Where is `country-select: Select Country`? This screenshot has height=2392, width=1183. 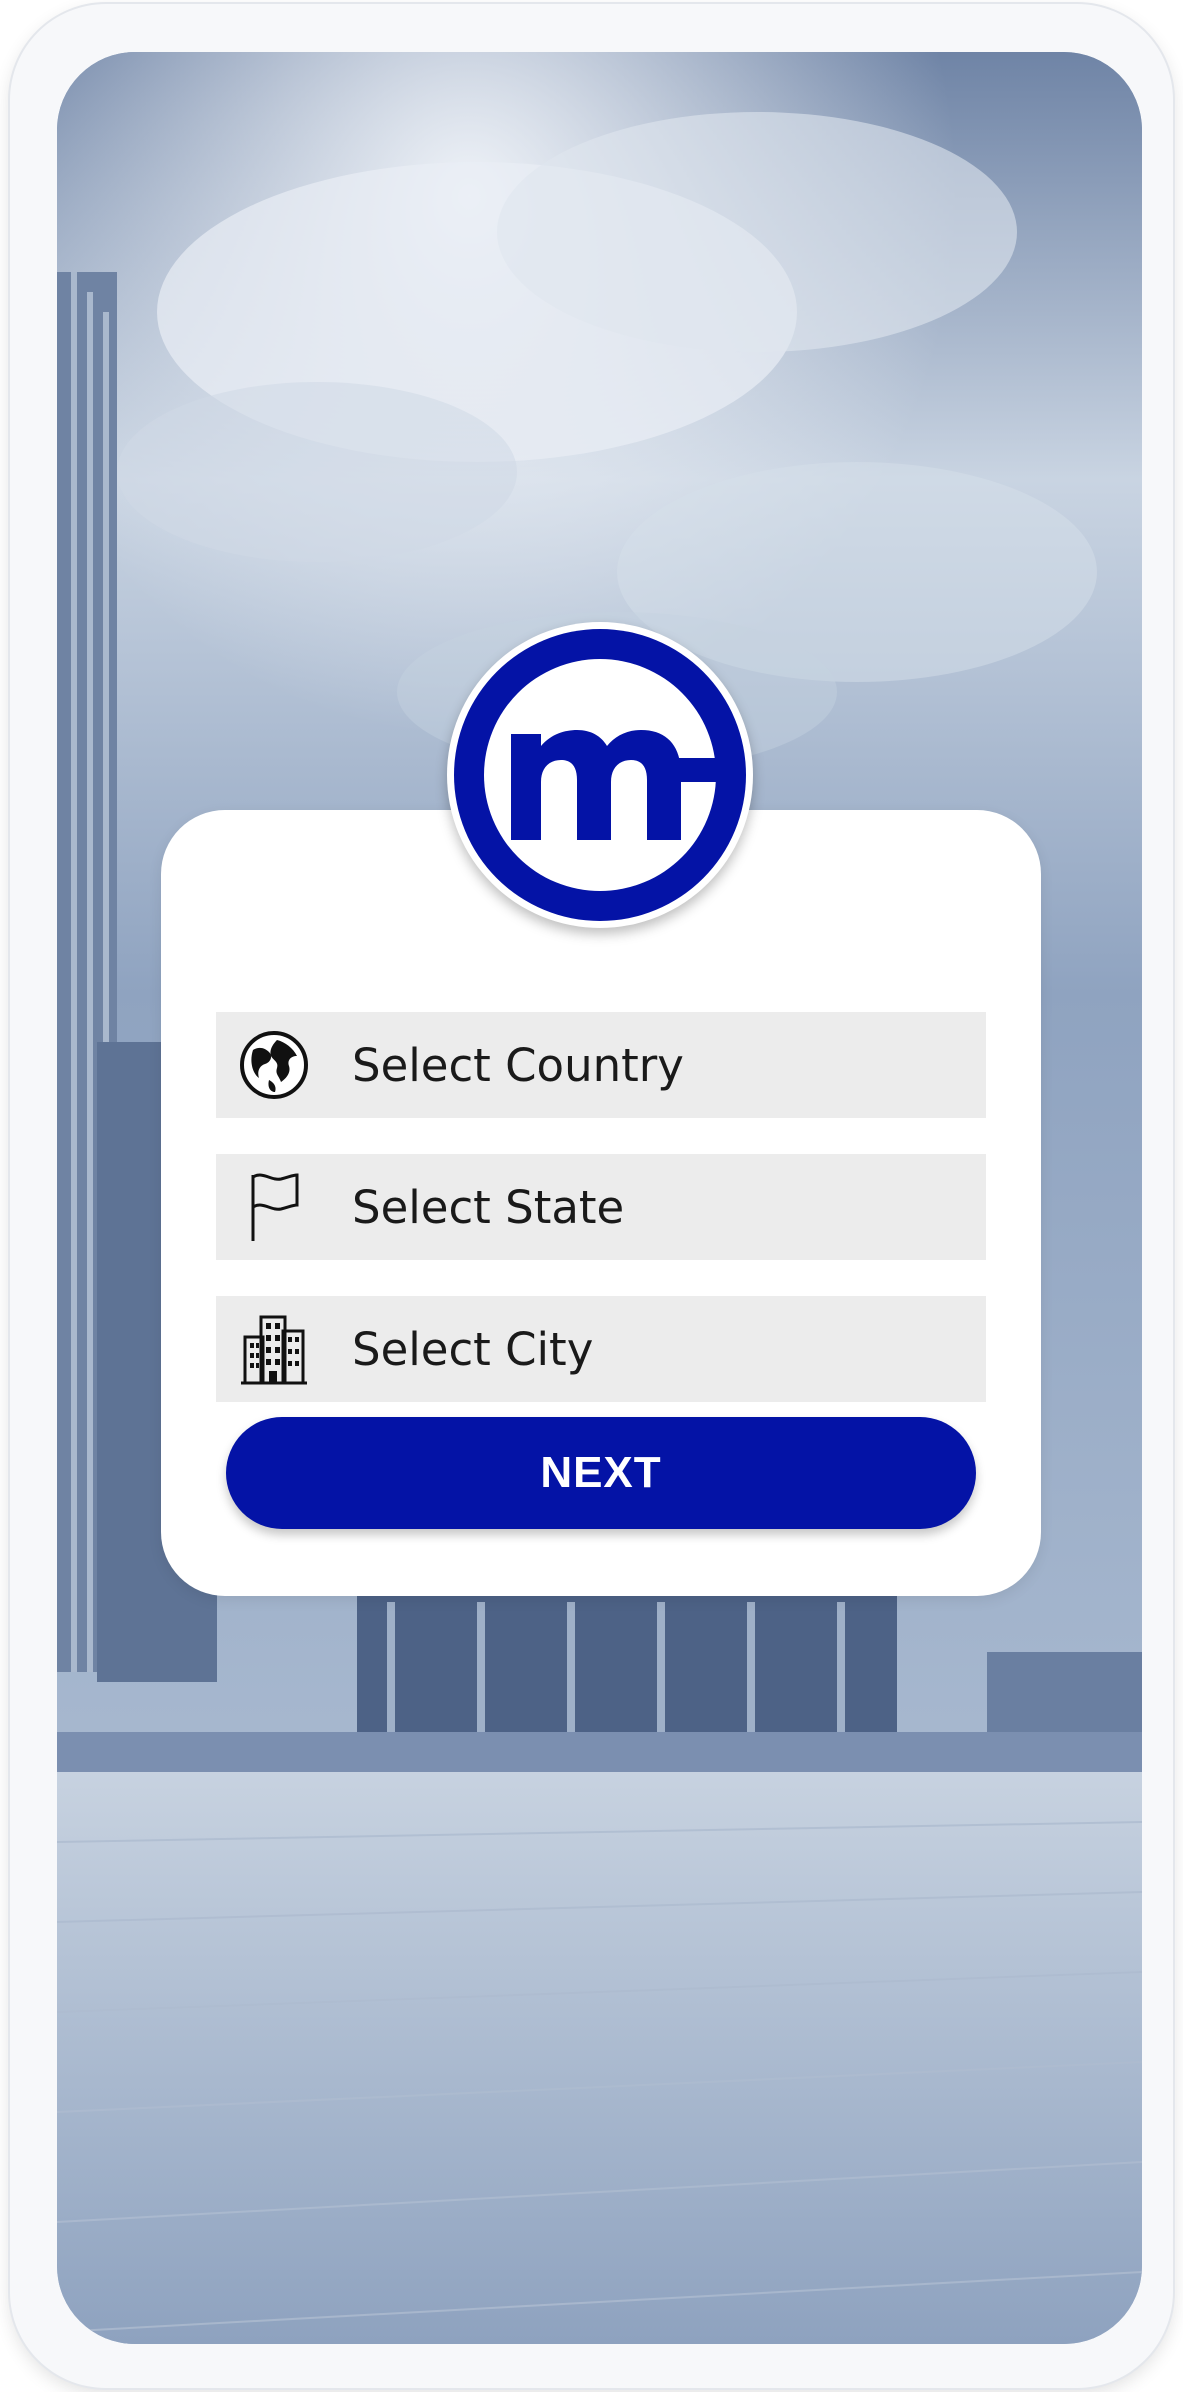 country-select: Select Country is located at coordinates (601, 1065).